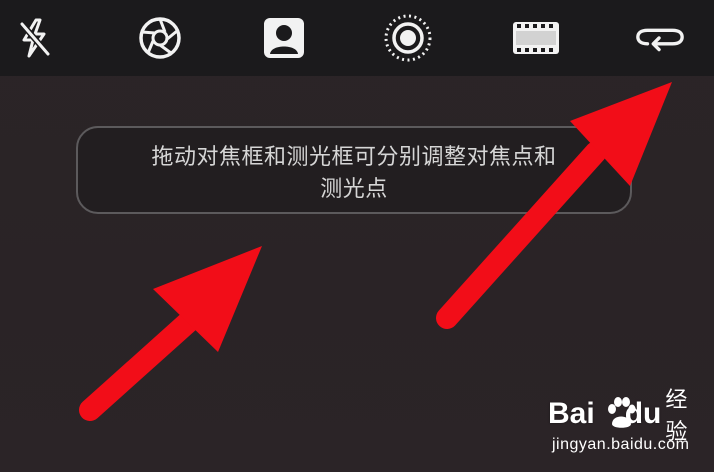  I want to click on flash-button, so click(34, 38).